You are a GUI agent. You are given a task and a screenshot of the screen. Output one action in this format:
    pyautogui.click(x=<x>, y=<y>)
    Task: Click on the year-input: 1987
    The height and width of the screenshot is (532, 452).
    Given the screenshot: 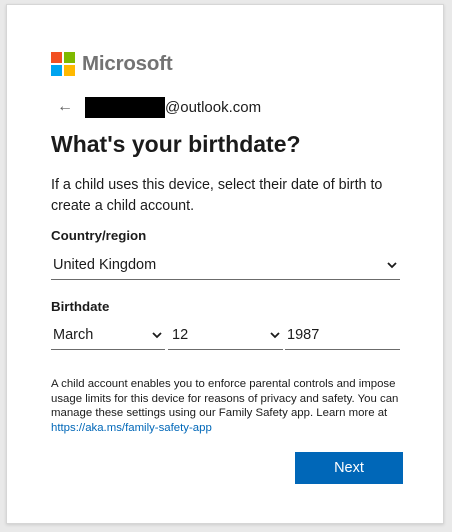 What is the action you would take?
    pyautogui.click(x=342, y=335)
    